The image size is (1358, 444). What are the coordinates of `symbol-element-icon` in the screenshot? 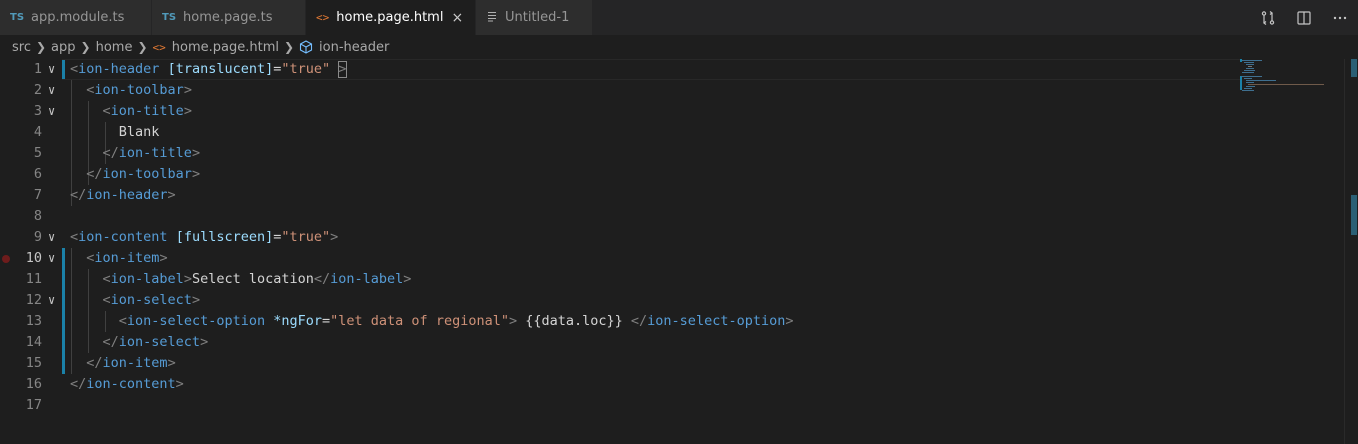 It's located at (306, 47).